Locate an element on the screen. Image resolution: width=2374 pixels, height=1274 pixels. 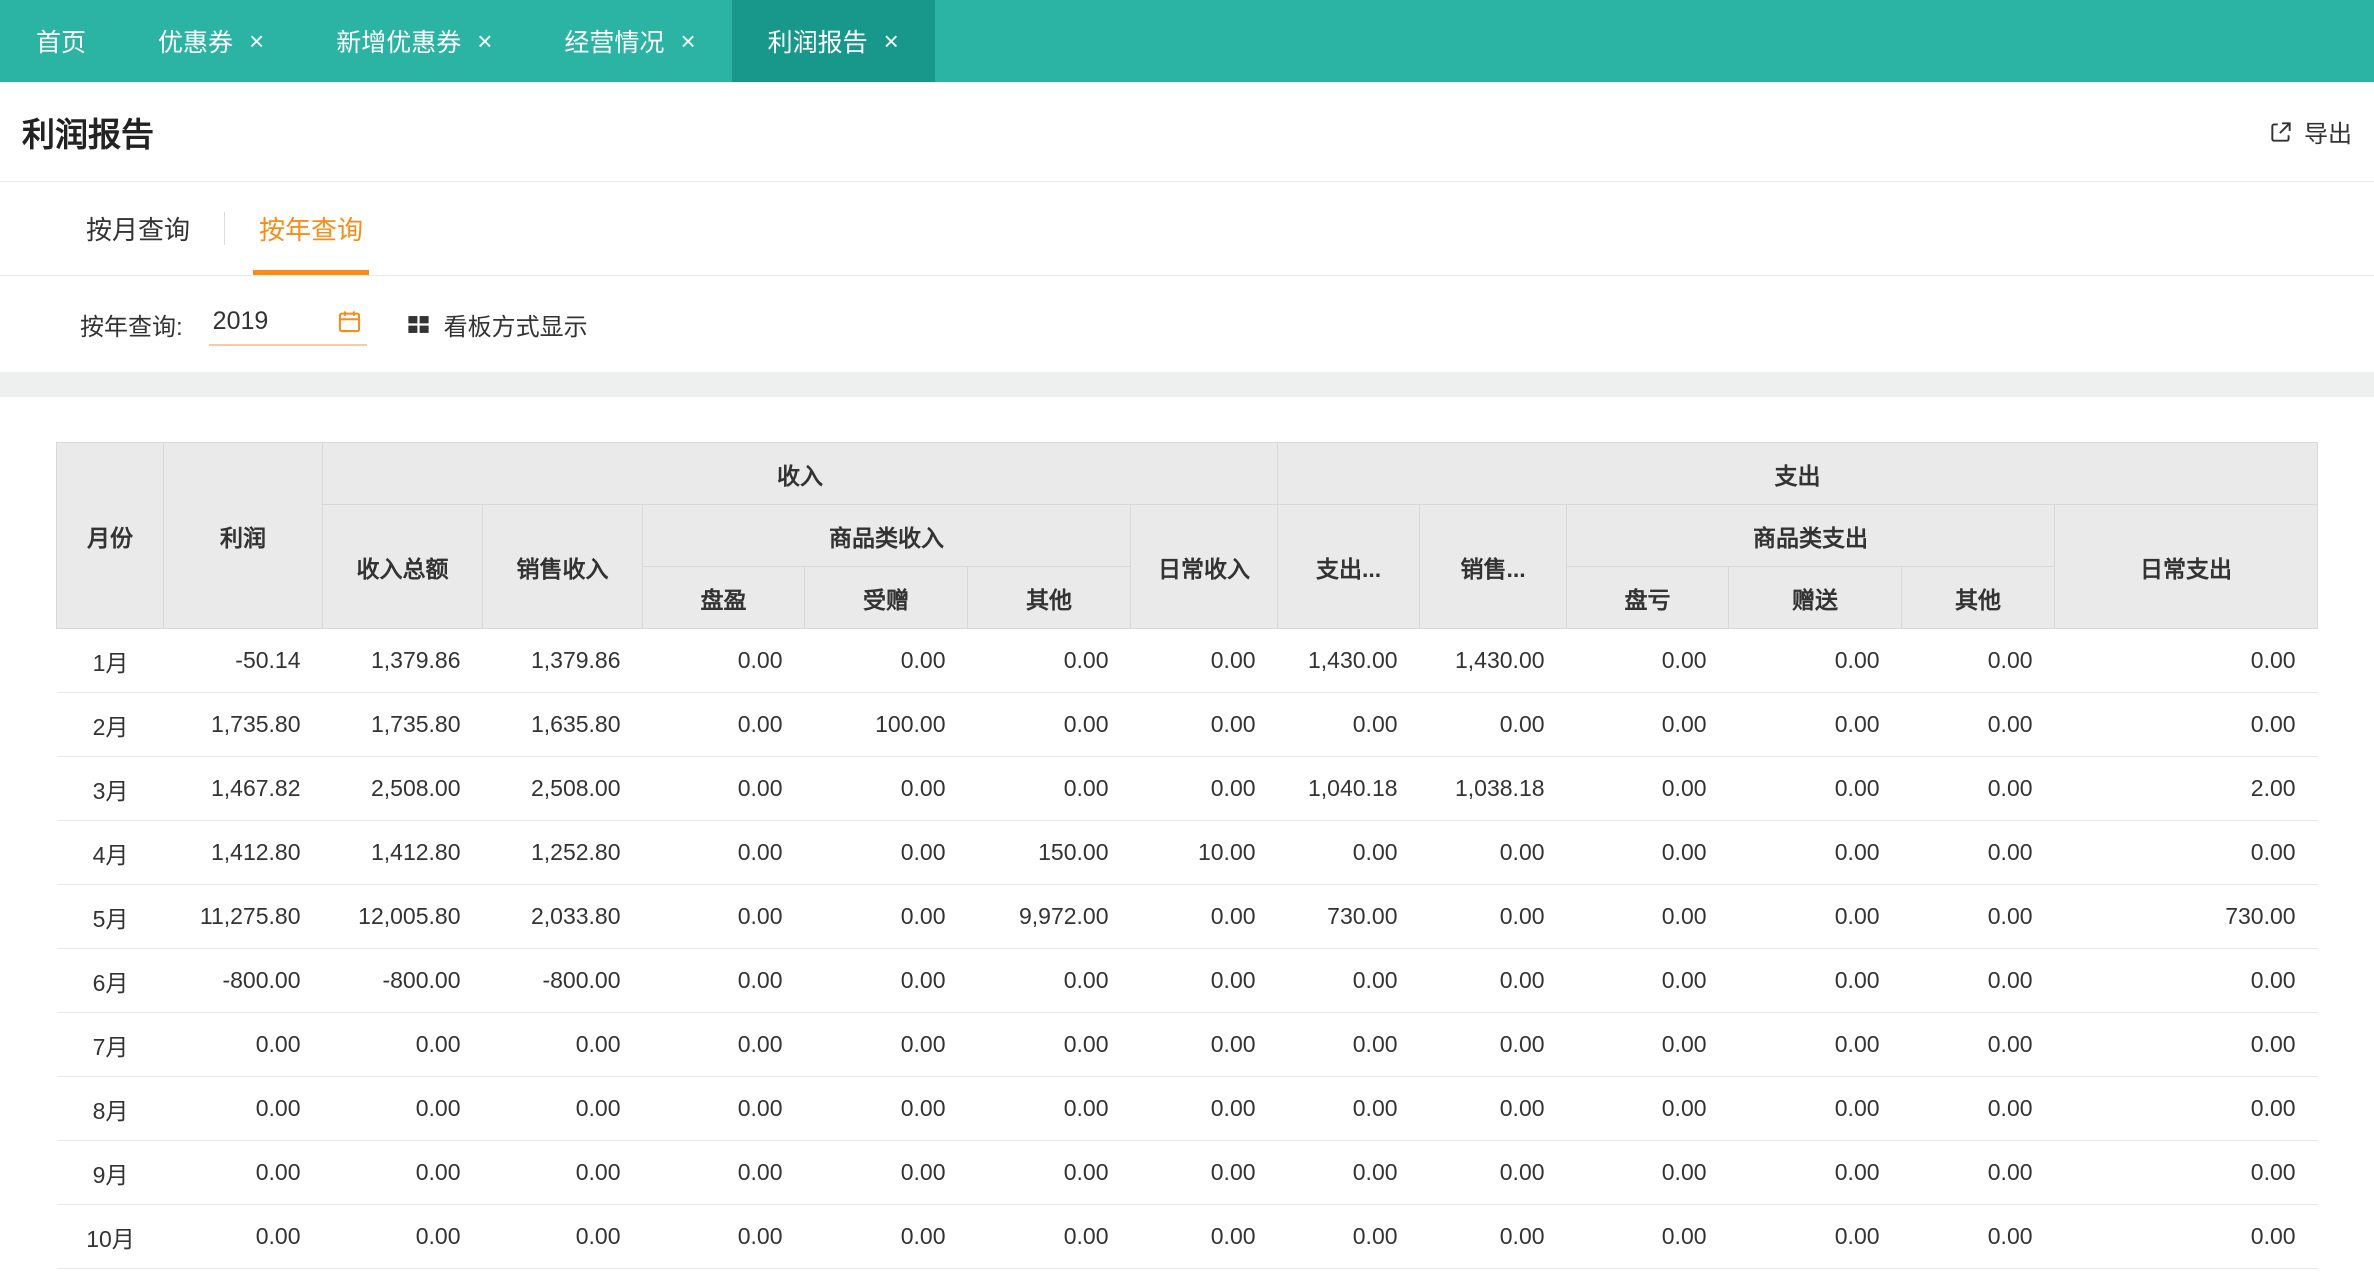
col-header-income-total: 收入总额 is located at coordinates (402, 566).